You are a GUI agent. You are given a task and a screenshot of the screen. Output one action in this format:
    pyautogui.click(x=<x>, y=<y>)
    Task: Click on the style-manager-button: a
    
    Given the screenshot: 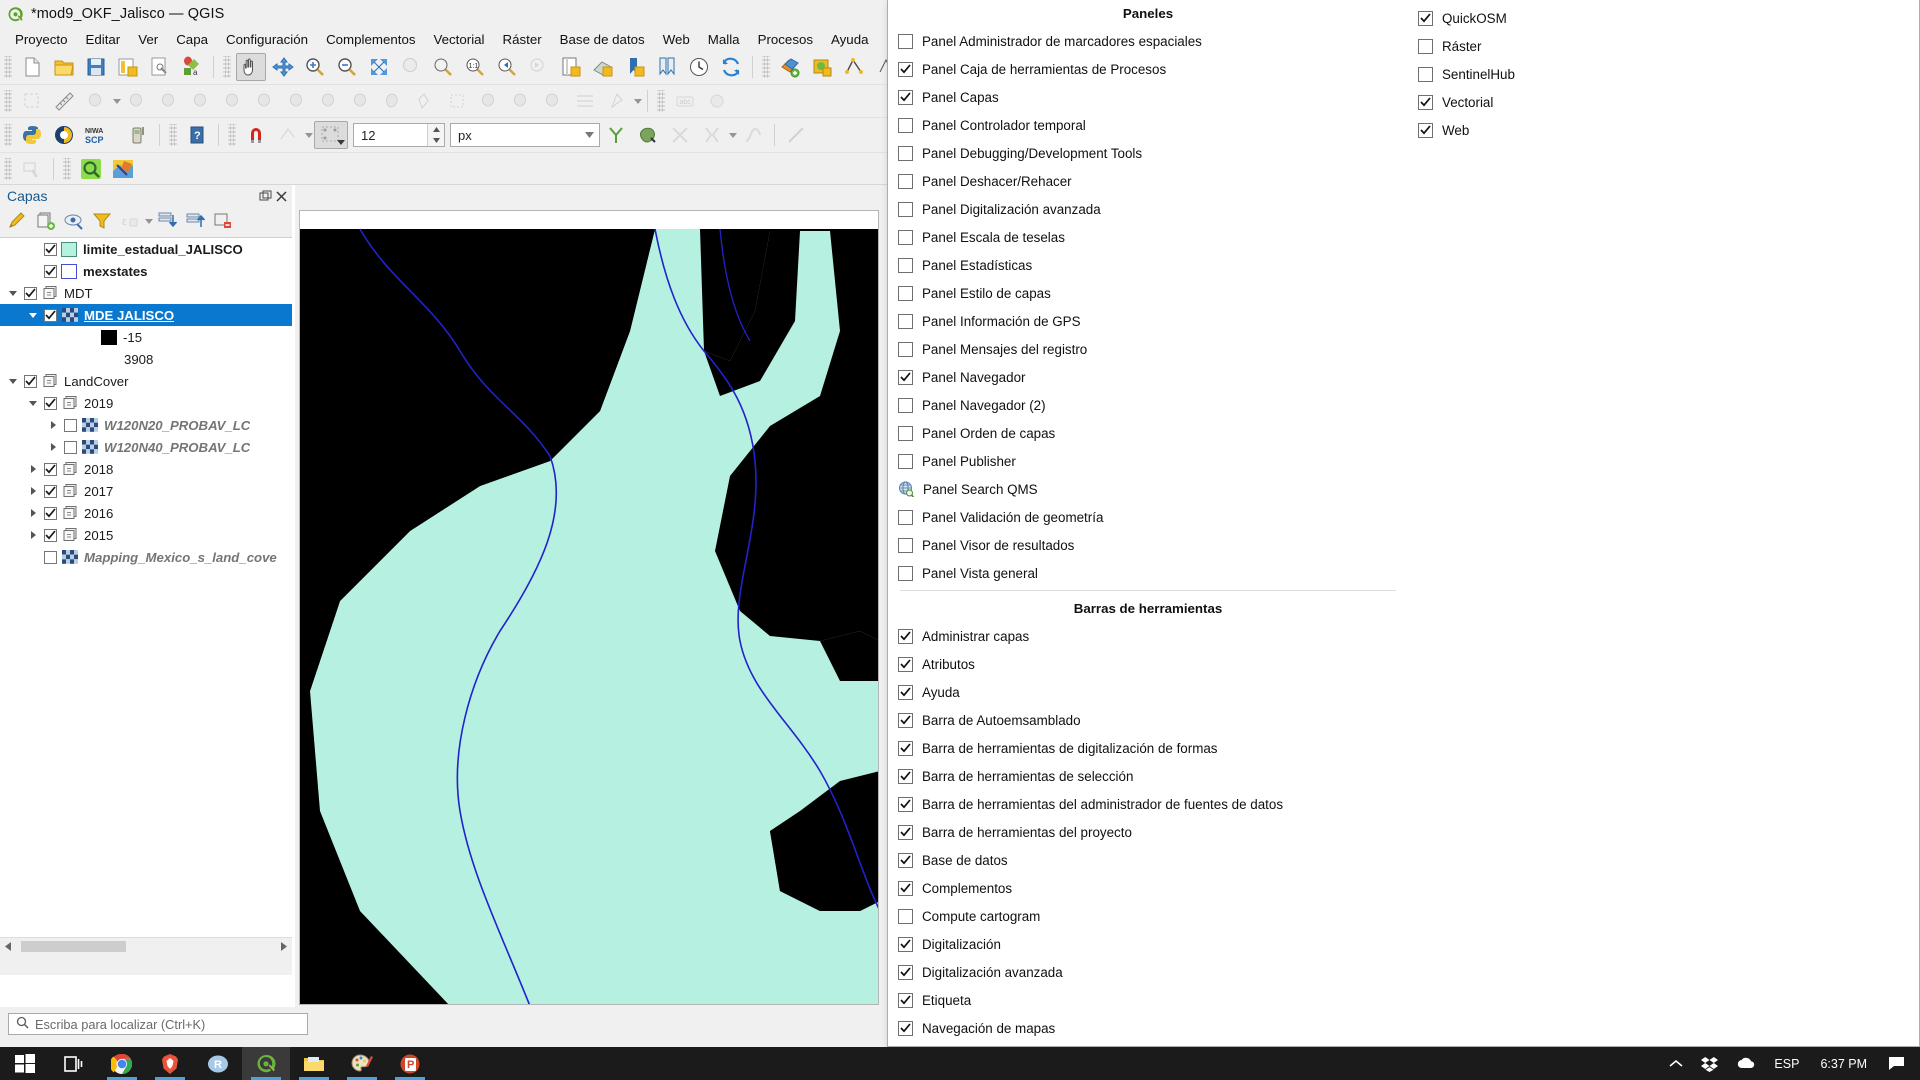 What is the action you would take?
    pyautogui.click(x=192, y=67)
    